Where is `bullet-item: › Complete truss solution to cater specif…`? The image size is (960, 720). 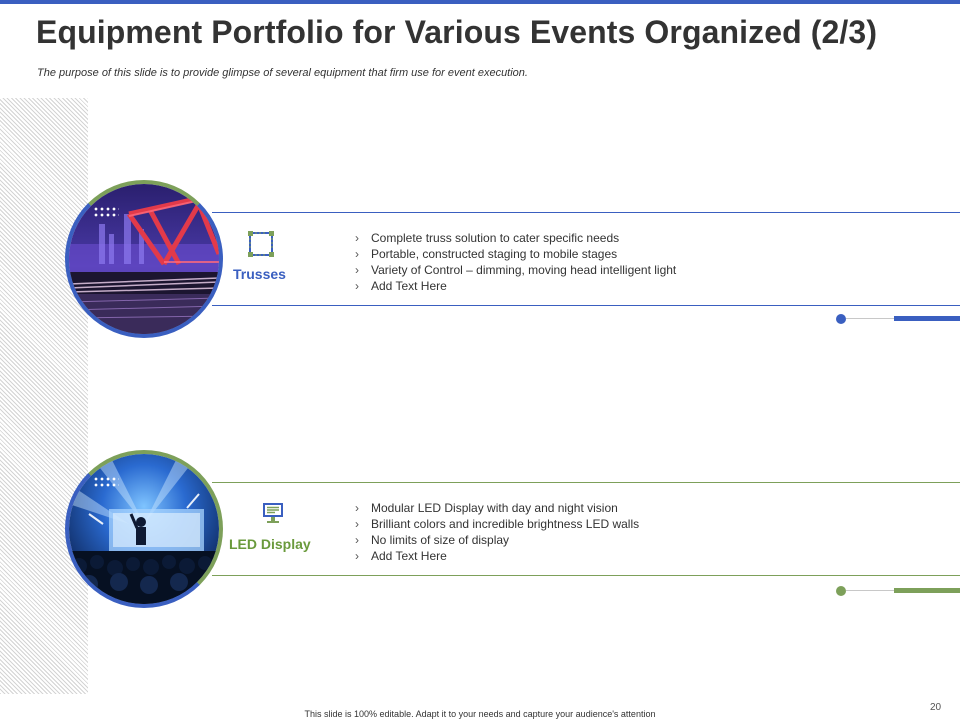 bullet-item: › Complete truss solution to cater specif… is located at coordinates (487, 238).